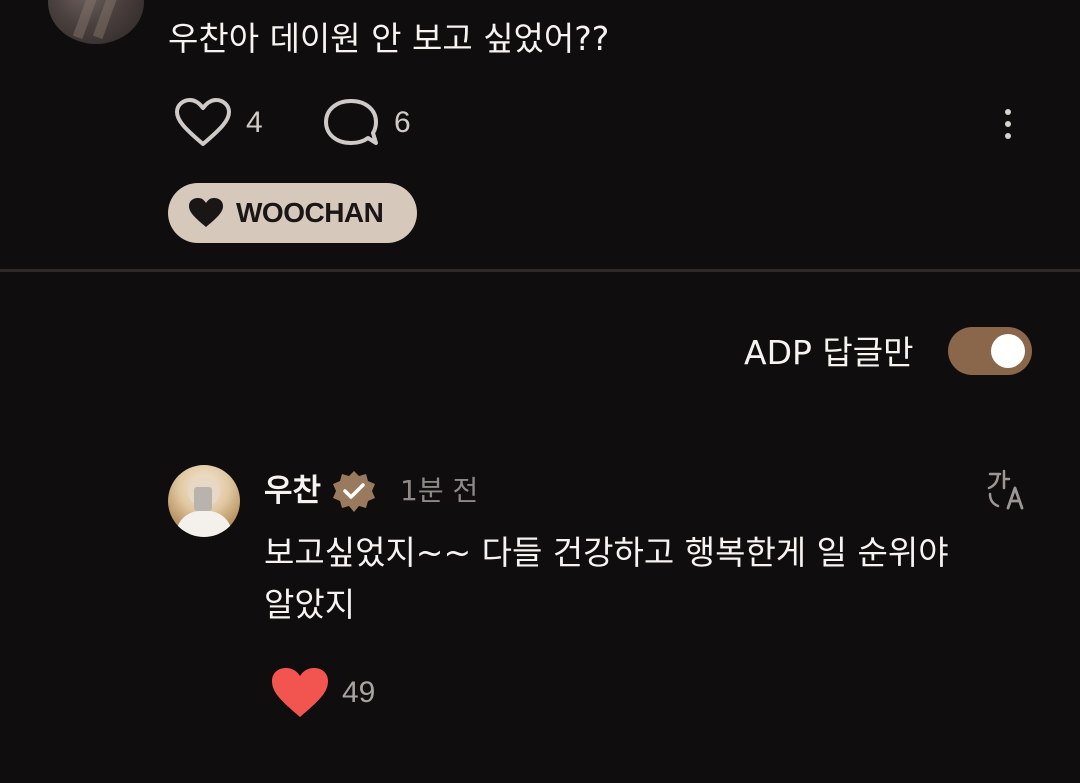 The image size is (1080, 783). I want to click on section-divider, so click(540, 270).